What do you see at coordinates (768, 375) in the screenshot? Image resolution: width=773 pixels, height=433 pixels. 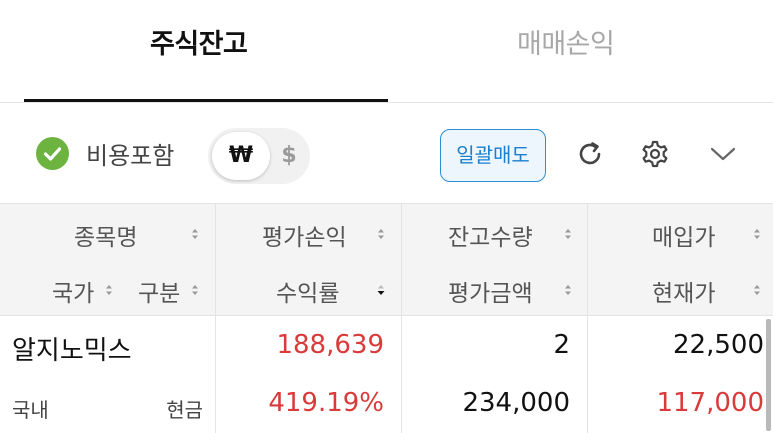 I see `scrollbar` at bounding box center [768, 375].